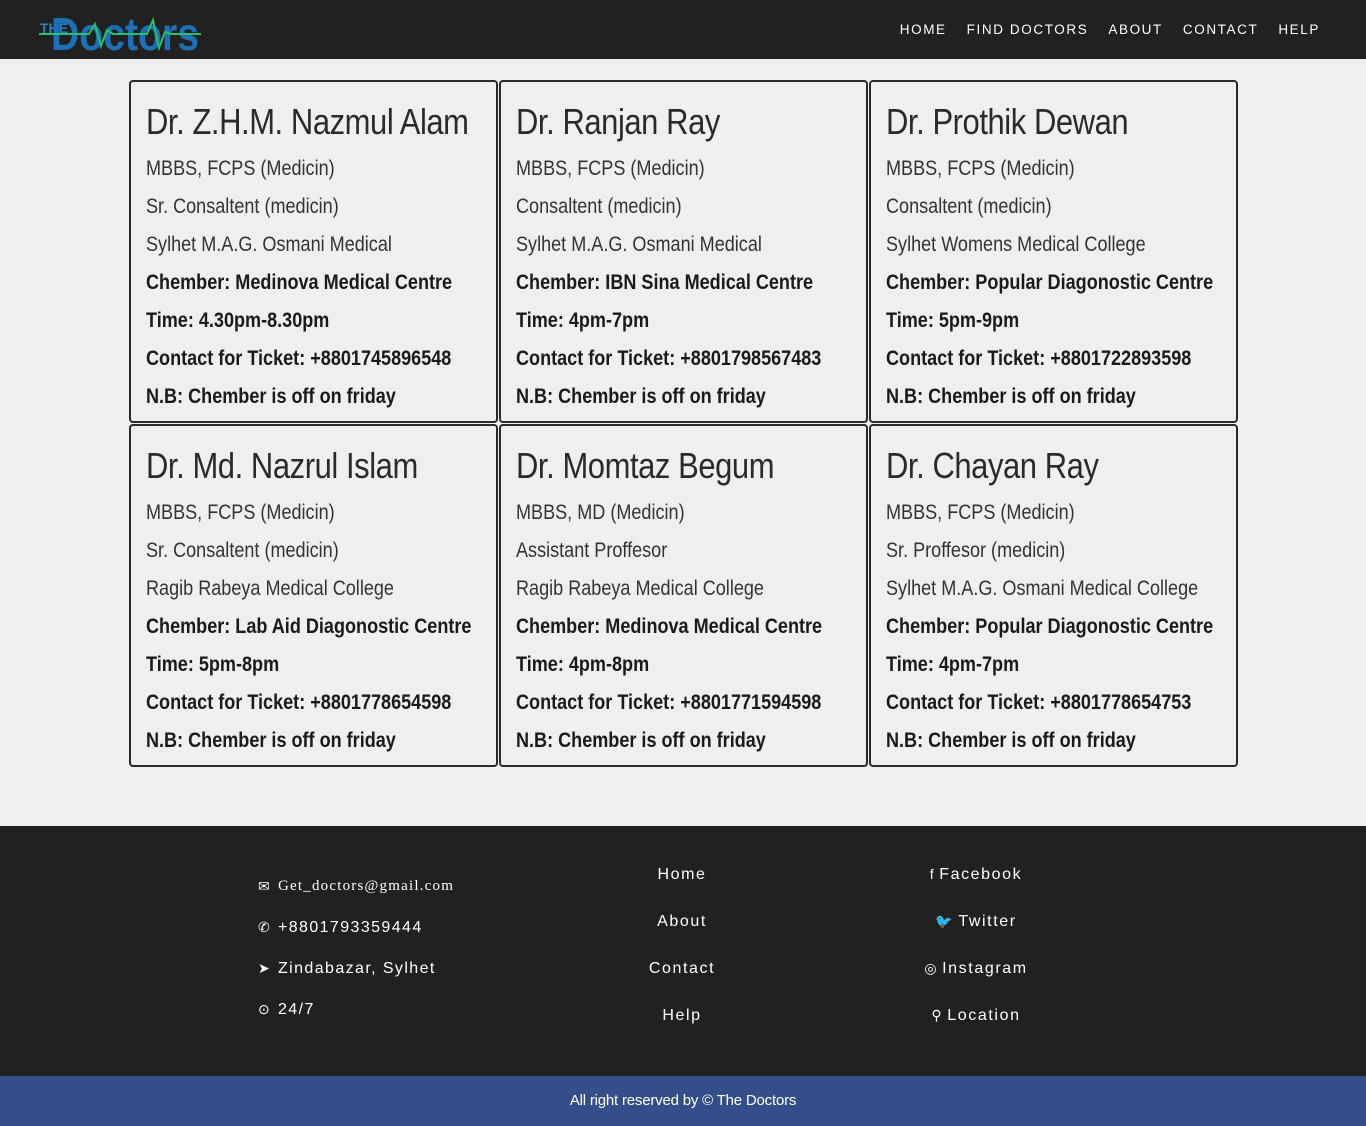  I want to click on site-logo: THE Doctors, so click(120, 29).